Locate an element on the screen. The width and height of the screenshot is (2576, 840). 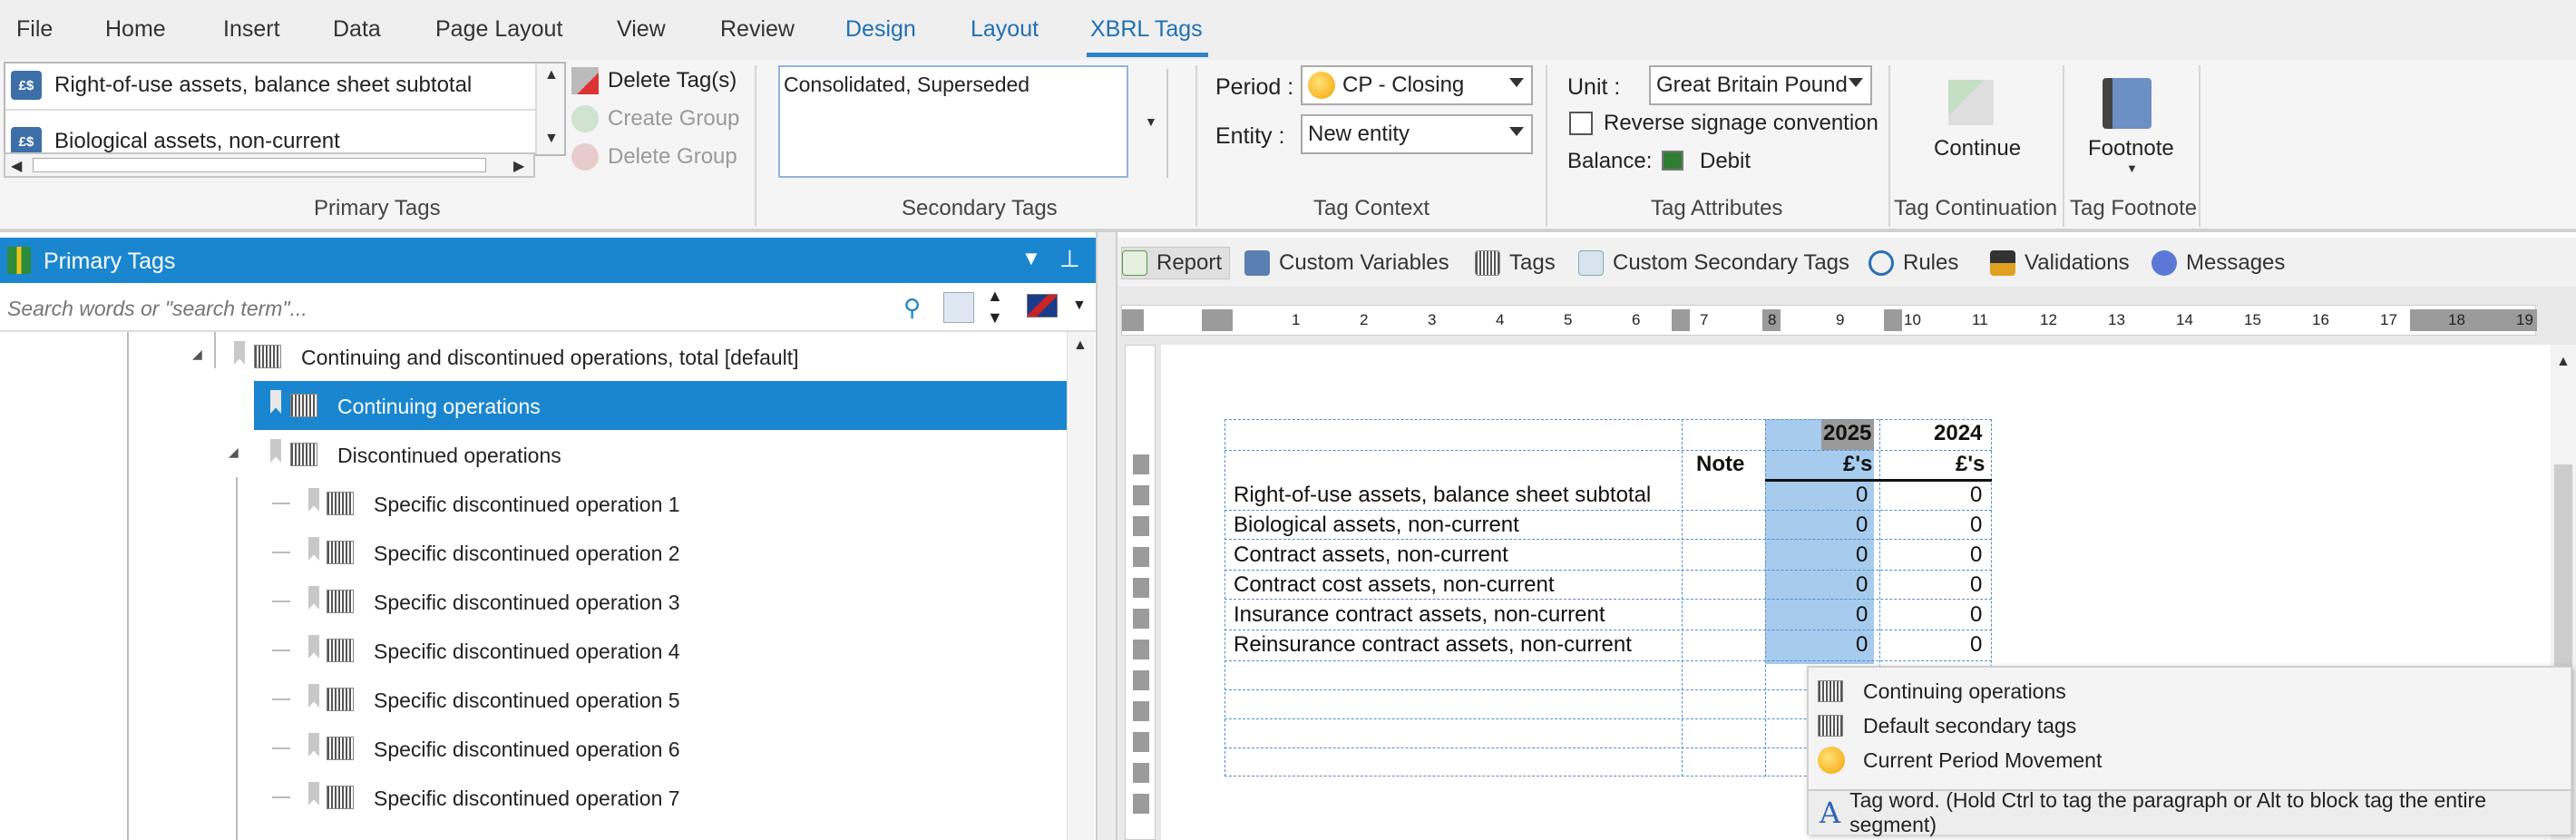
unit-select: Great Britain Pound is located at coordinates (1760, 85).